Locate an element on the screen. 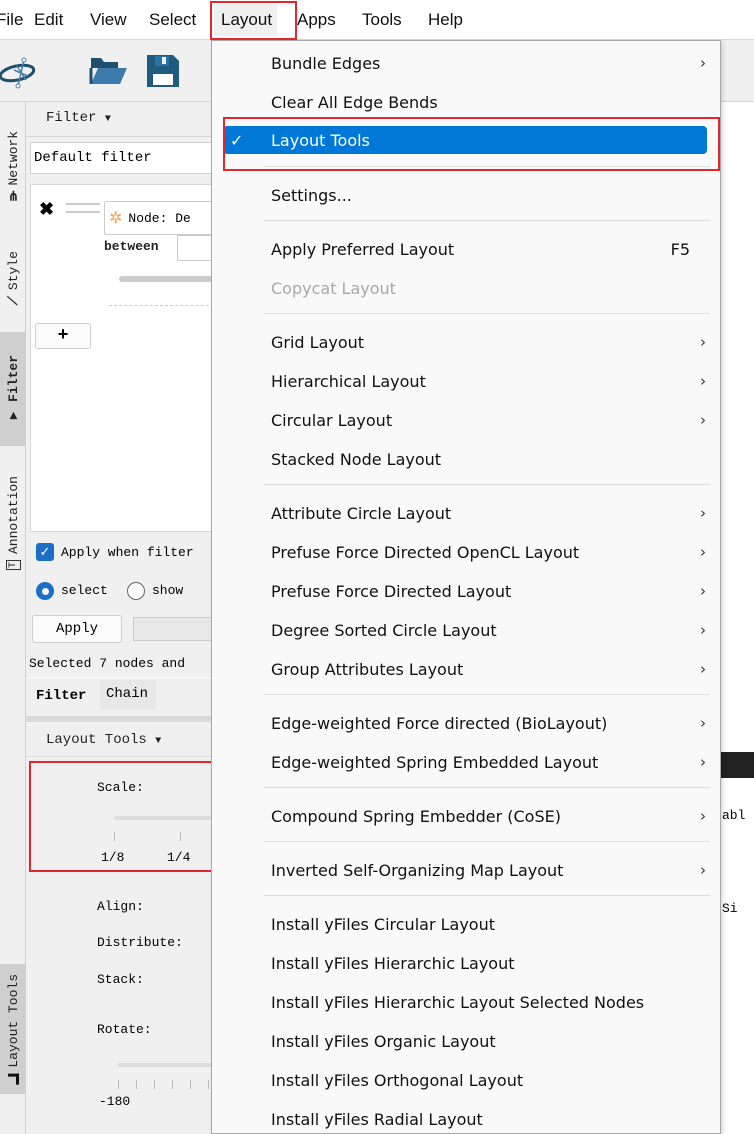 This screenshot has height=1134, width=754. menu-item-stacked-node-layout: Stacked Node Layout is located at coordinates (466, 459).